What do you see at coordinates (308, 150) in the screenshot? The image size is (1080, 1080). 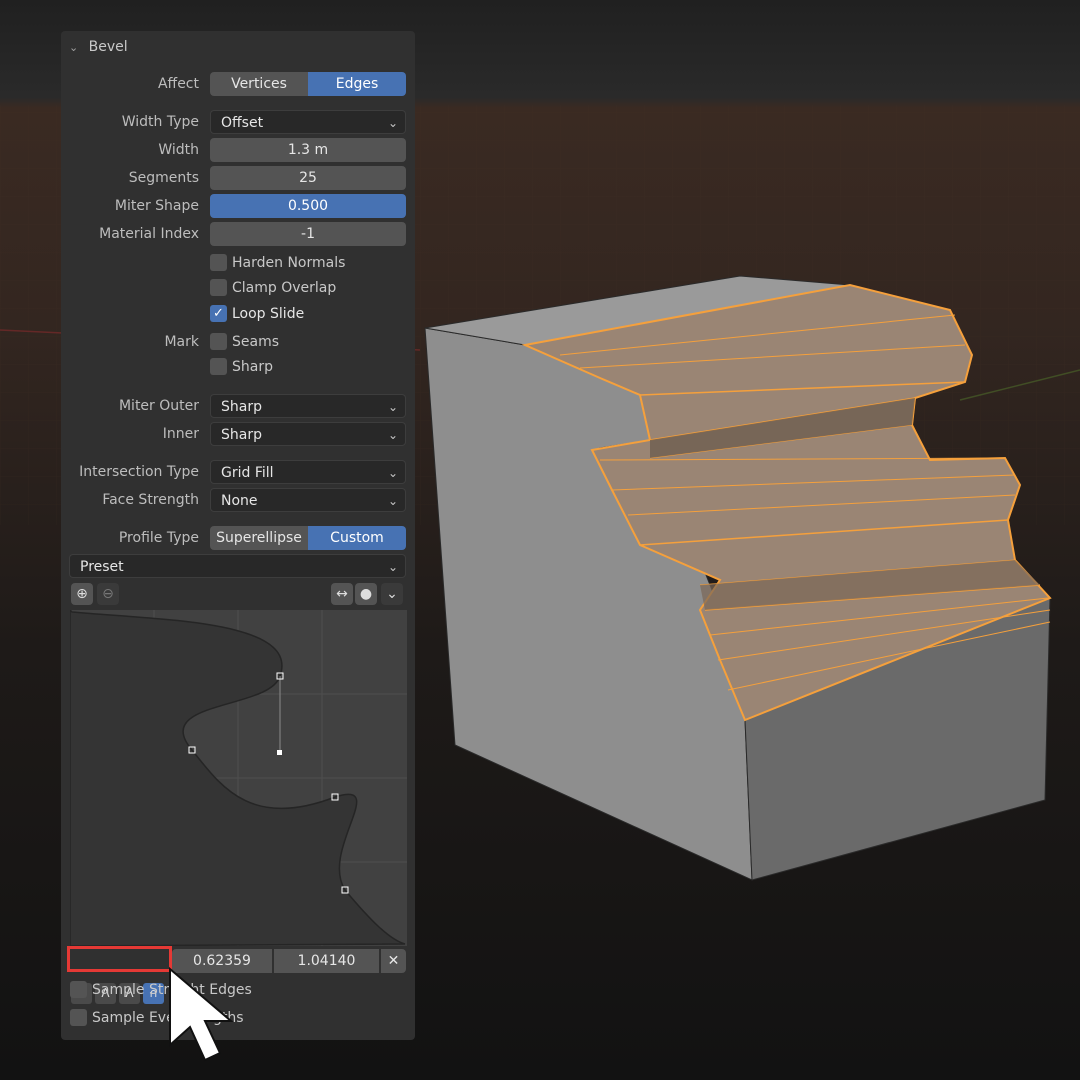 I see `width-field: 1.3 m` at bounding box center [308, 150].